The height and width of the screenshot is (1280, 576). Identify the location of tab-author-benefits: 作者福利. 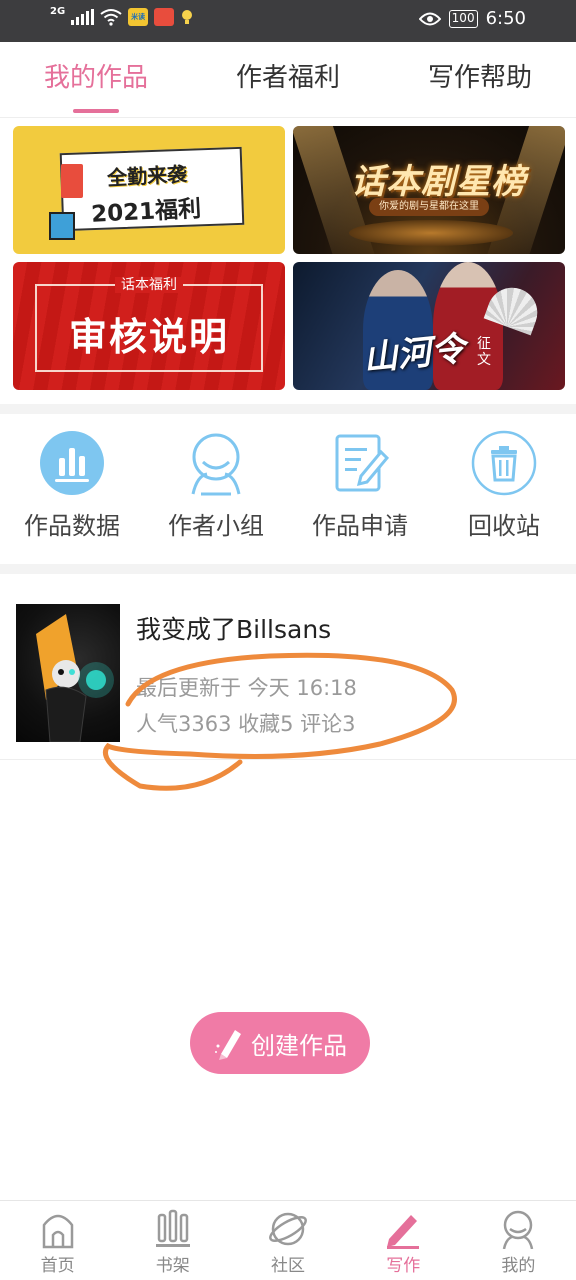
(288, 79).